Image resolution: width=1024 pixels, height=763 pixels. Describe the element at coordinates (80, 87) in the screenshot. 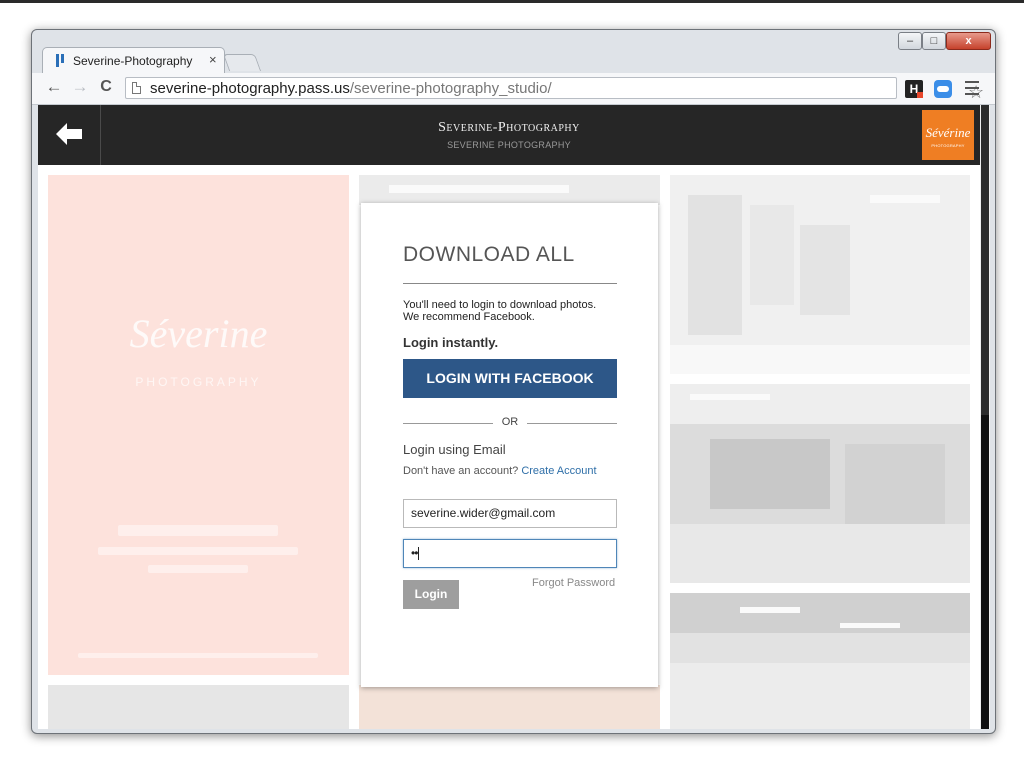

I see `forward-button: →` at that location.